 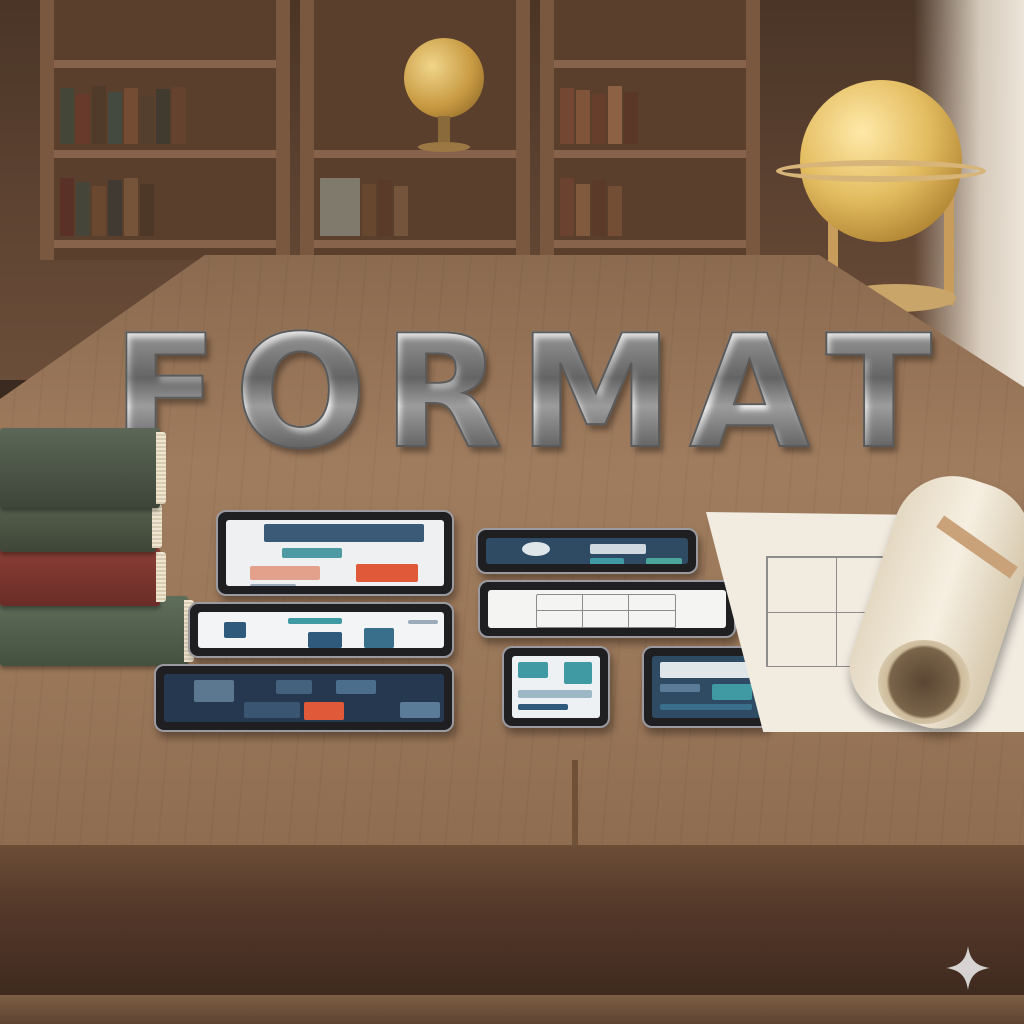 What do you see at coordinates (595, 392) in the screenshot?
I see `letter-m: M` at bounding box center [595, 392].